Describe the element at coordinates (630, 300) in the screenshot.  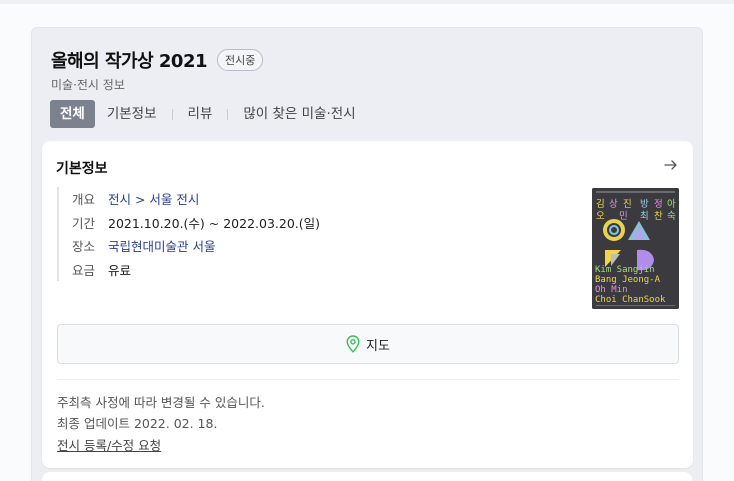
I see `poster-en-4: Choi ChanSook` at that location.